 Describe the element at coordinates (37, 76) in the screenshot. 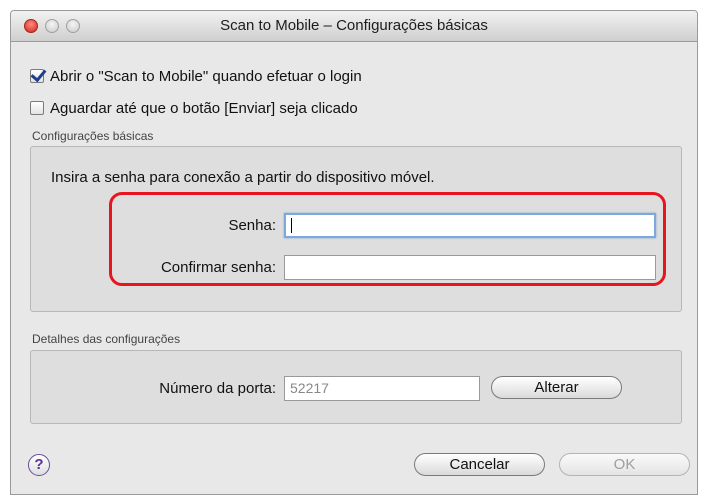

I see `open-on-login-checkbox` at that location.